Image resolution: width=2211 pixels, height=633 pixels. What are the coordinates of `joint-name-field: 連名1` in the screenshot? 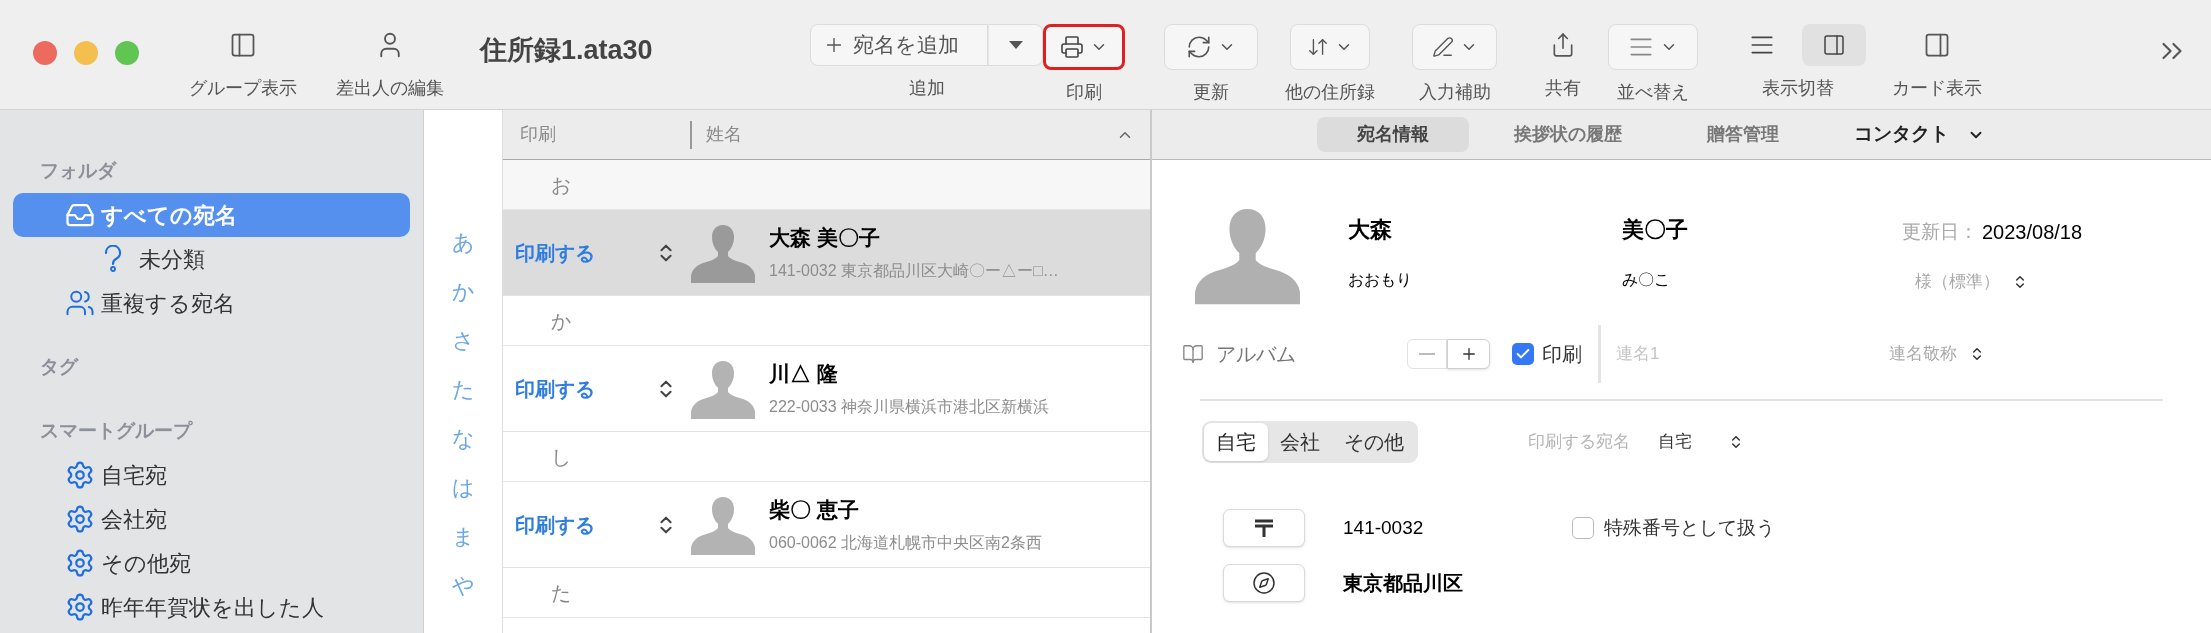 It's located at (1746, 354).